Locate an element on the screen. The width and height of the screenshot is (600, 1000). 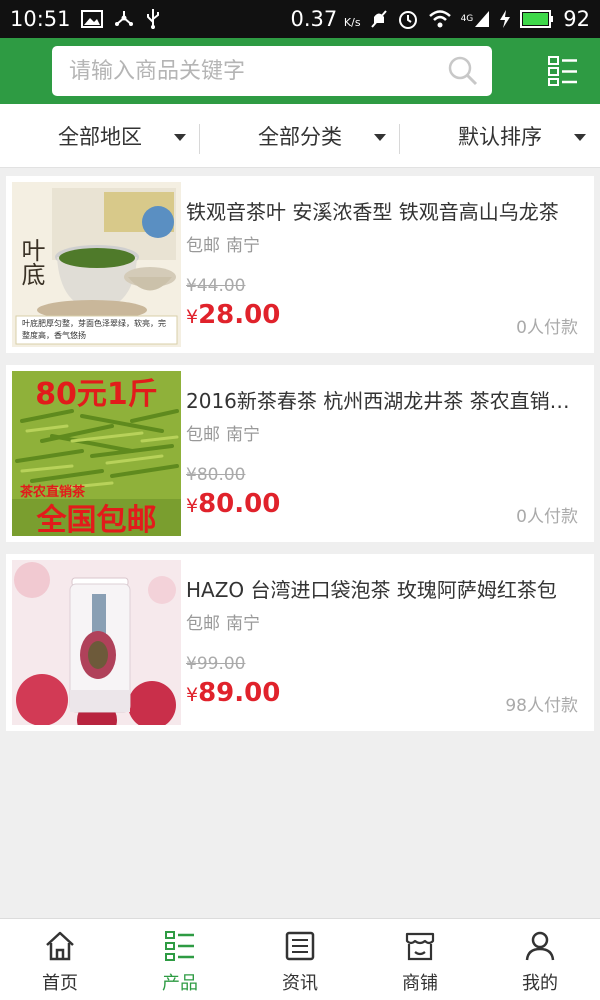
sale-price: ¥89.00 is located at coordinates (233, 693).